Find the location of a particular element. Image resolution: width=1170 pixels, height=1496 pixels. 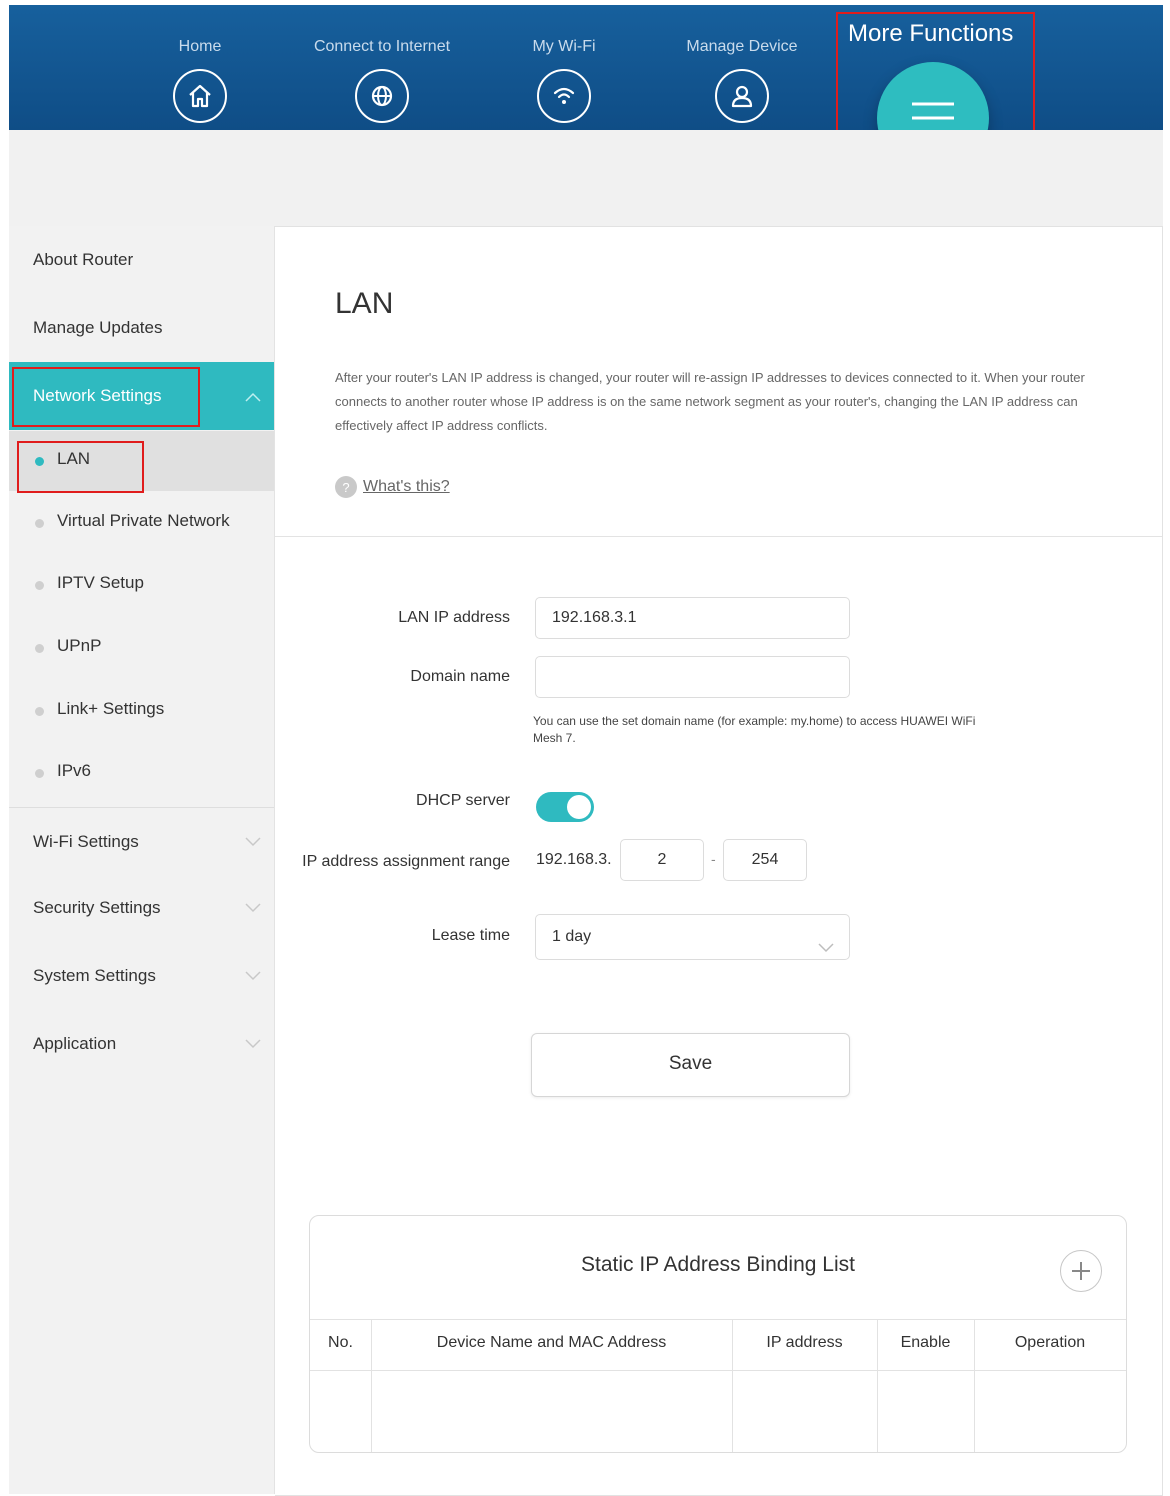

sidebar-divider is located at coordinates (141, 807).